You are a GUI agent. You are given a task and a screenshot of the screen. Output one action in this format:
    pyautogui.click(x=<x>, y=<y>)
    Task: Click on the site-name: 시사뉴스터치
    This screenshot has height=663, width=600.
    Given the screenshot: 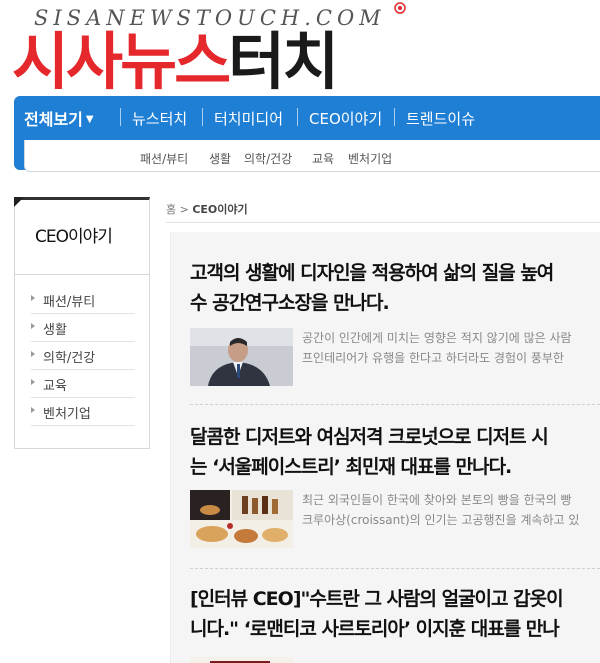 What is the action you would take?
    pyautogui.click(x=175, y=61)
    